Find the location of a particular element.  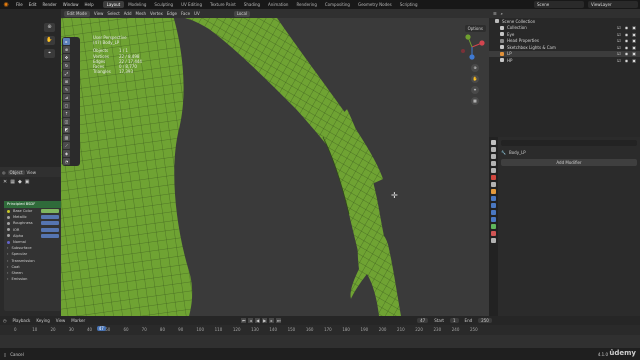

play-icon: ▶ is located at coordinates (265, 320).